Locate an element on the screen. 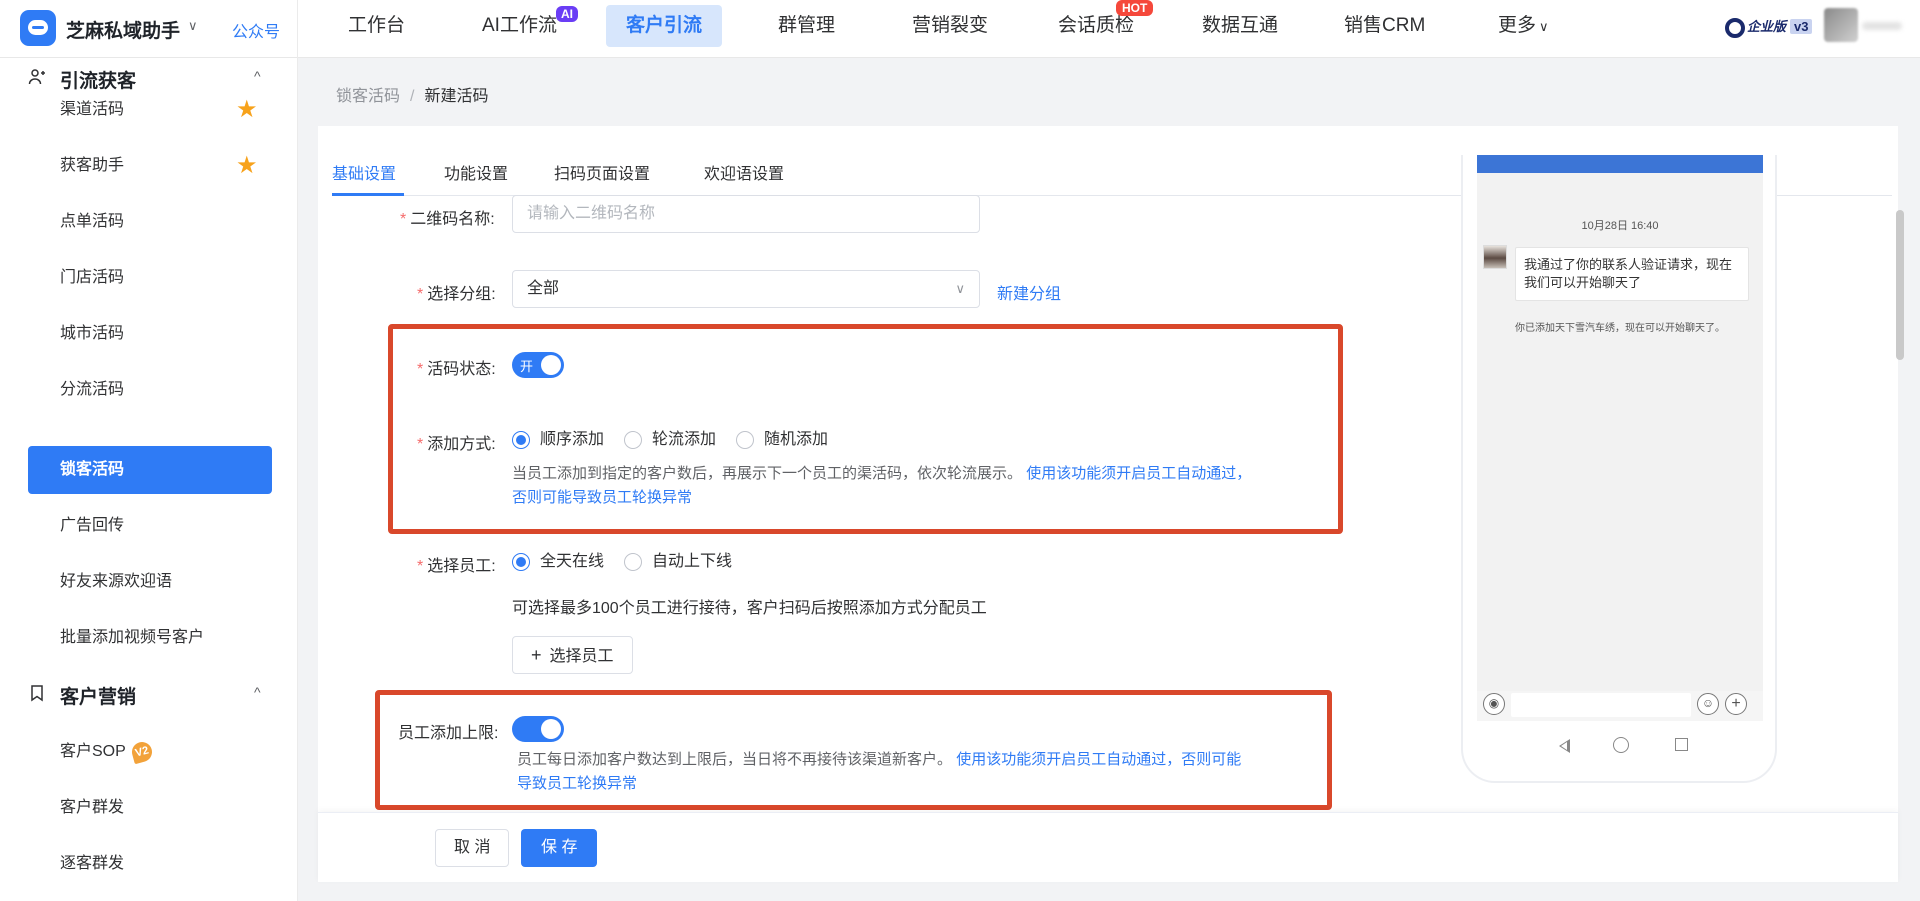 This screenshot has height=901, width=1920. sidebar-item-label: 门店活码 is located at coordinates (92, 277).